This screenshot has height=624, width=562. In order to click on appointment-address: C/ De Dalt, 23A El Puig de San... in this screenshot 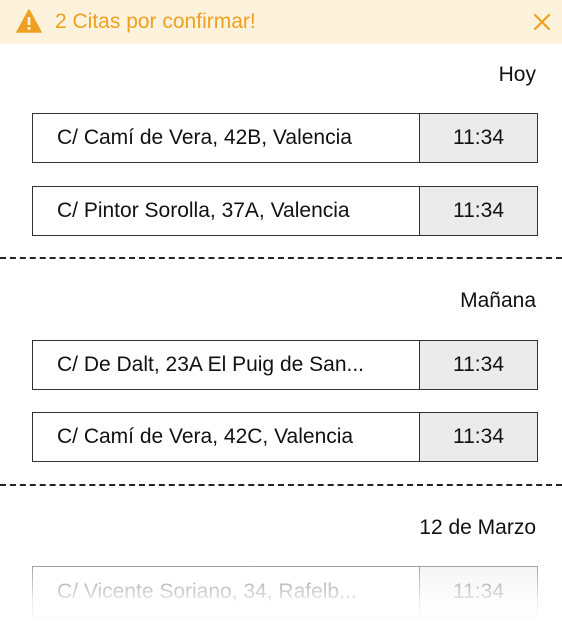, I will do `click(226, 365)`.